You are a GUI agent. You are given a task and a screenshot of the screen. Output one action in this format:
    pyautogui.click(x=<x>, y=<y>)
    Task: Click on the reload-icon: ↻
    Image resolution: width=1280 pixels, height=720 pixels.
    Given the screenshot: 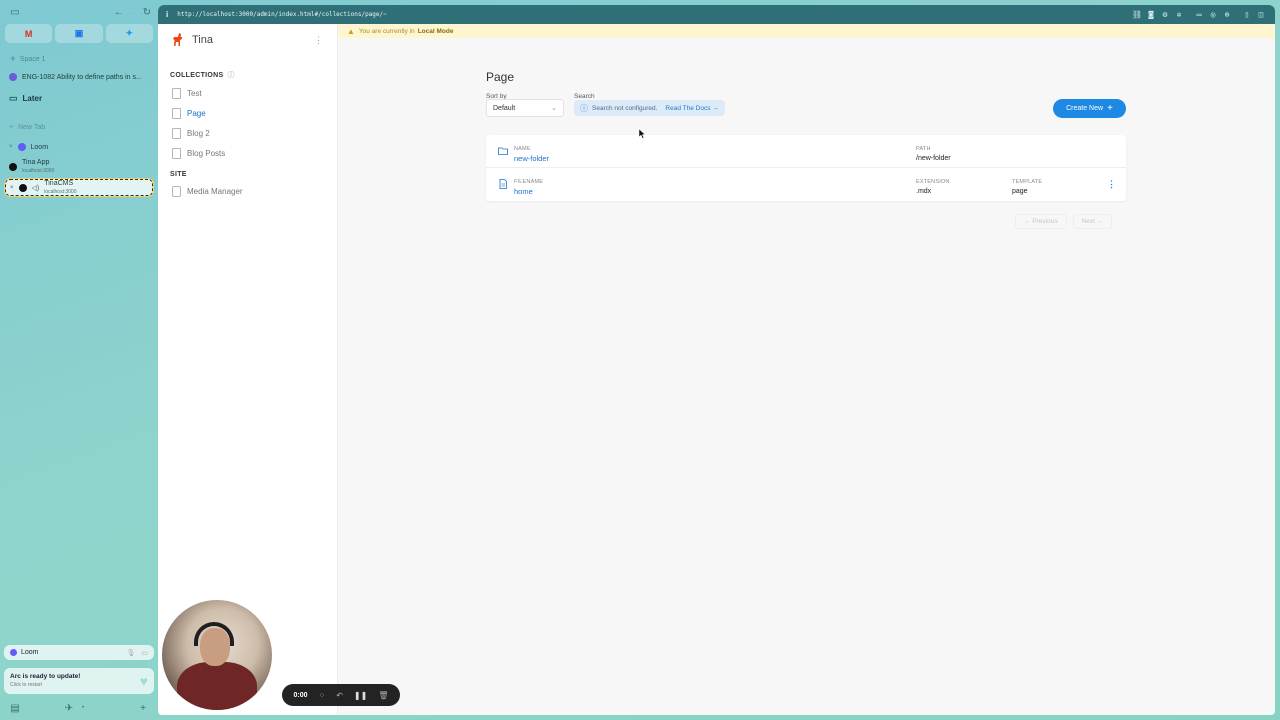 What is the action you would take?
    pyautogui.click(x=147, y=12)
    